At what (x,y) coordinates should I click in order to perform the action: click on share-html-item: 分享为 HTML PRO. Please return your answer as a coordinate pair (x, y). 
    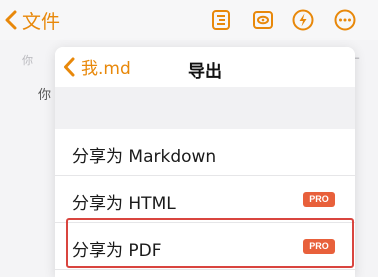
    Looking at the image, I should click on (205, 199).